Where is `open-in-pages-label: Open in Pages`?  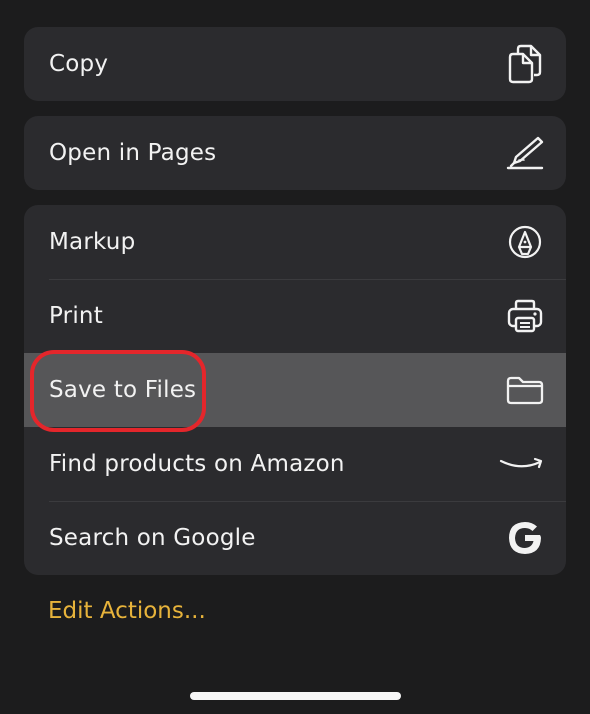 open-in-pages-label: Open in Pages is located at coordinates (133, 153).